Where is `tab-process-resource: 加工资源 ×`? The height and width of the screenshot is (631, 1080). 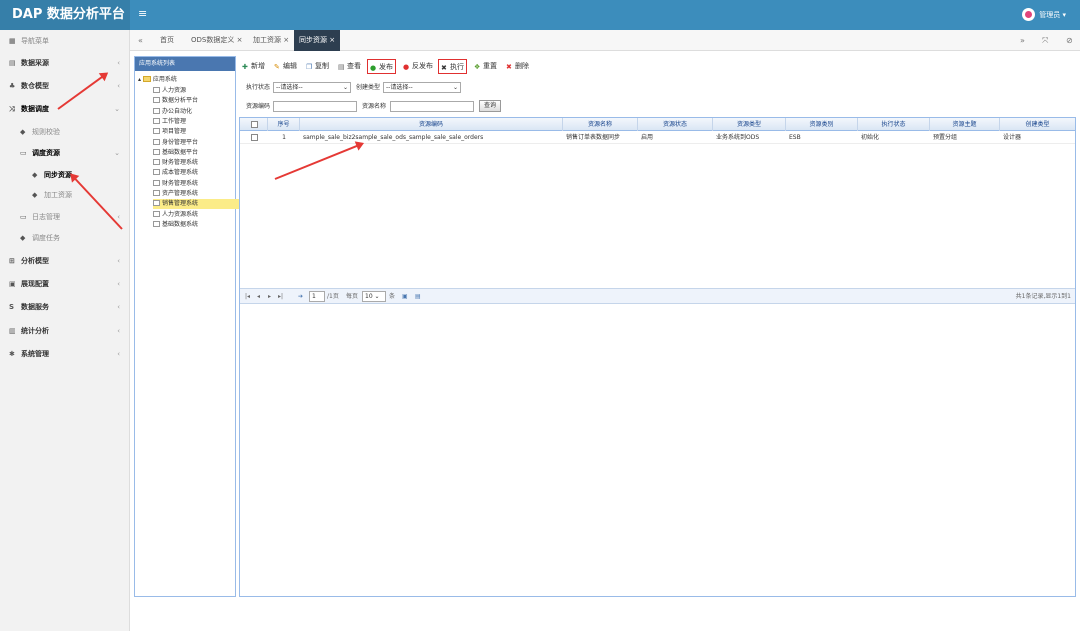
tab-process-resource: 加工资源 × is located at coordinates (271, 40).